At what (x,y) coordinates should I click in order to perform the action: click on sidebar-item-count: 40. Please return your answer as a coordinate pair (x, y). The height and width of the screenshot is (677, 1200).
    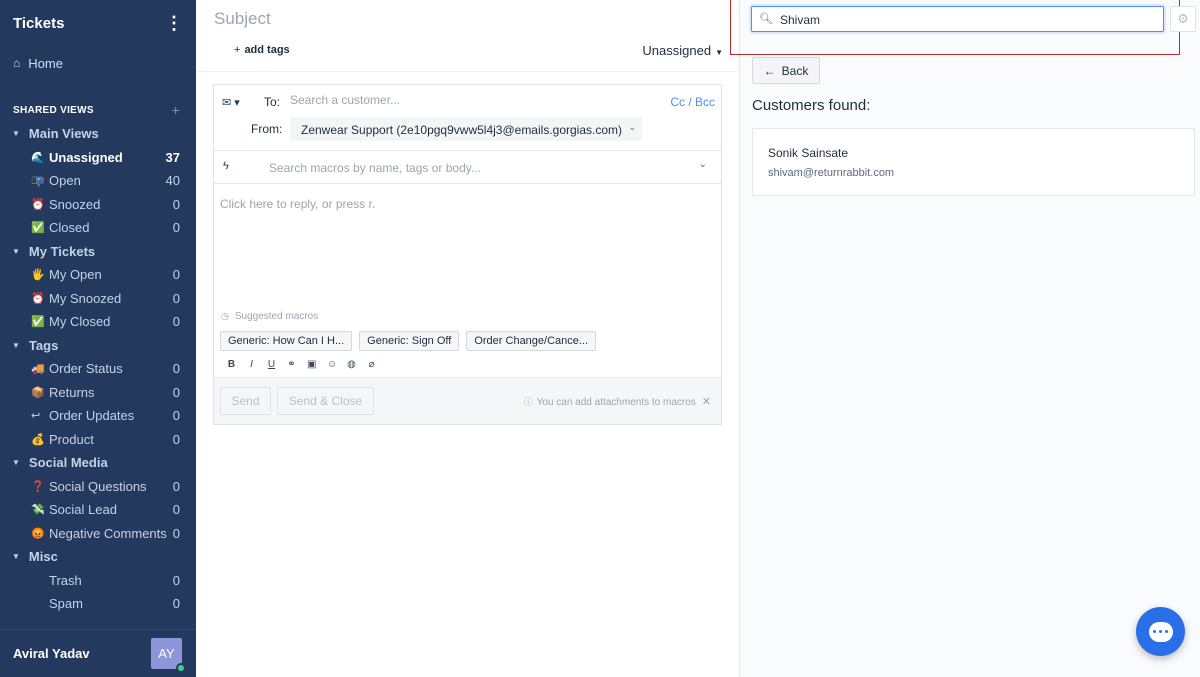
    Looking at the image, I should click on (172, 181).